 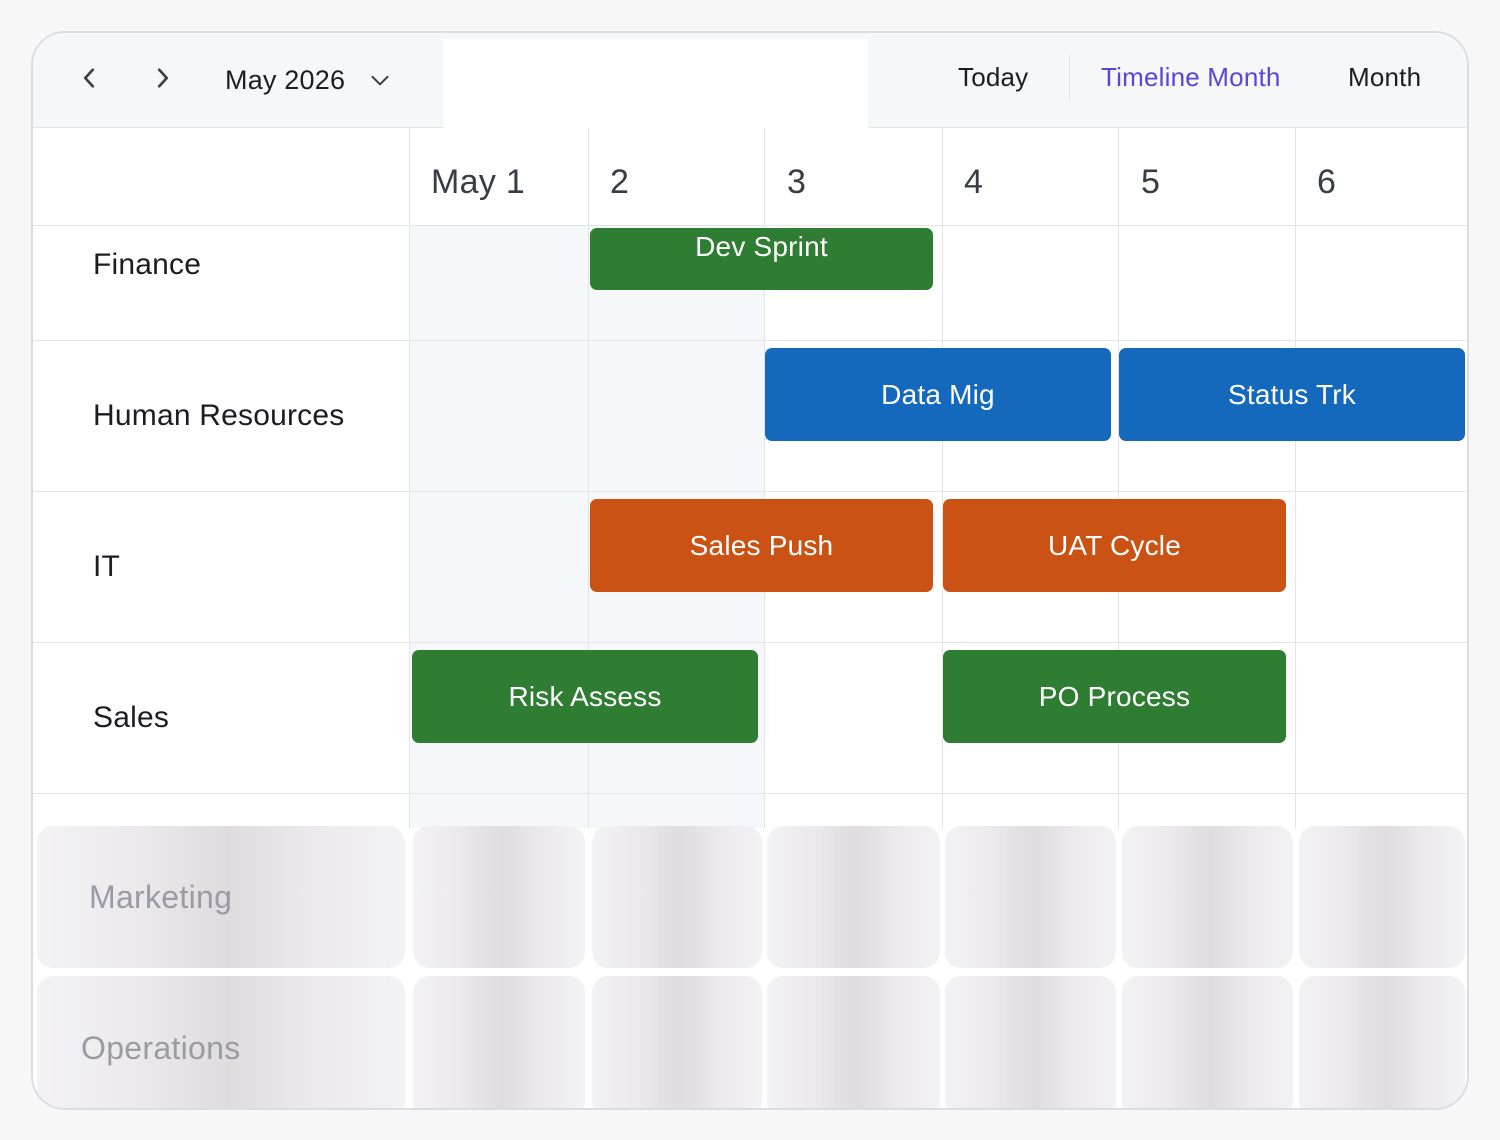 What do you see at coordinates (161, 1048) in the screenshot?
I see `skeleton-resource-label-operations: Operations` at bounding box center [161, 1048].